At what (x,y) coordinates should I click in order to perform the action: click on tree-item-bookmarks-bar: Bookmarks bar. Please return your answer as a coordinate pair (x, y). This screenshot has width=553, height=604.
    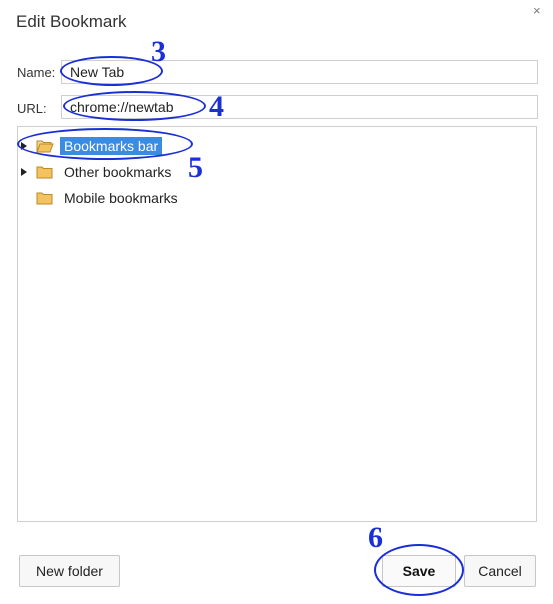
    Looking at the image, I should click on (91, 146).